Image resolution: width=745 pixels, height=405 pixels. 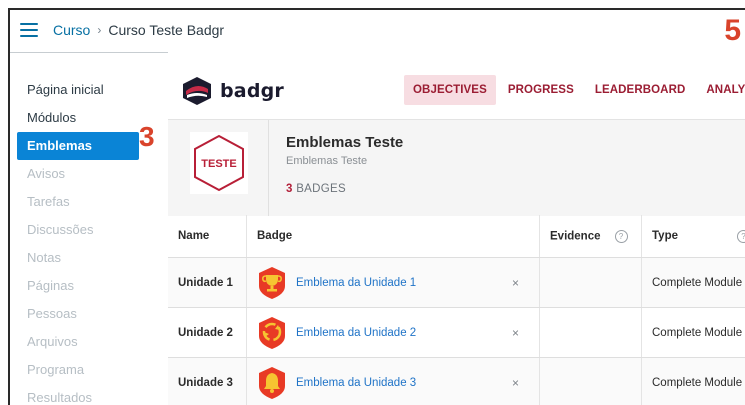 I want to click on sidebar-item-arquivos: Arquivos, so click(x=52, y=341).